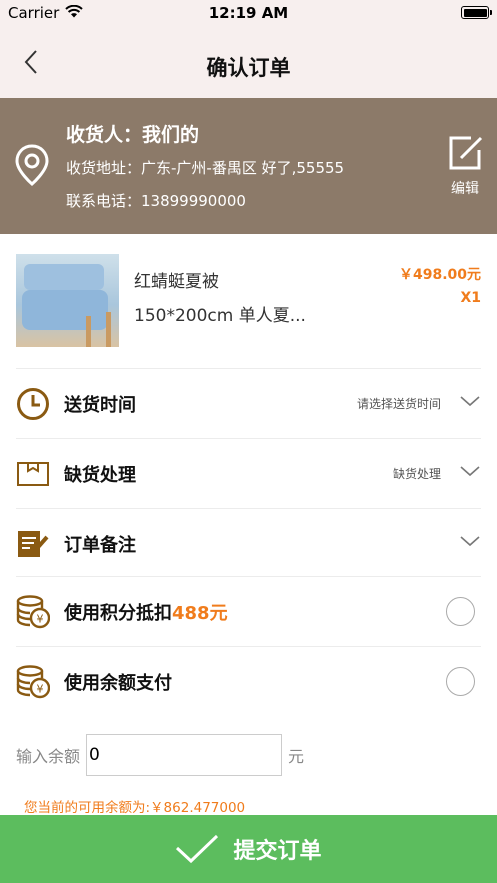 This screenshot has height=883, width=497. Describe the element at coordinates (248, 611) in the screenshot. I see `use-points-row: ¥ 使用积分抵扣488元` at that location.